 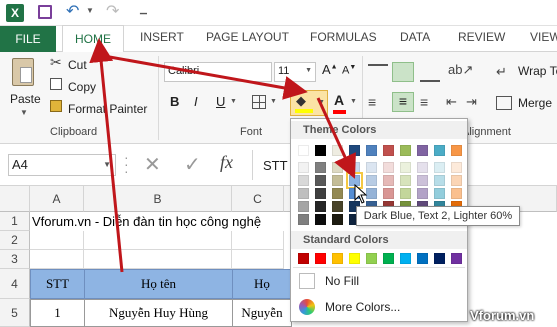 I want to click on cell-c3, so click(x=258, y=259).